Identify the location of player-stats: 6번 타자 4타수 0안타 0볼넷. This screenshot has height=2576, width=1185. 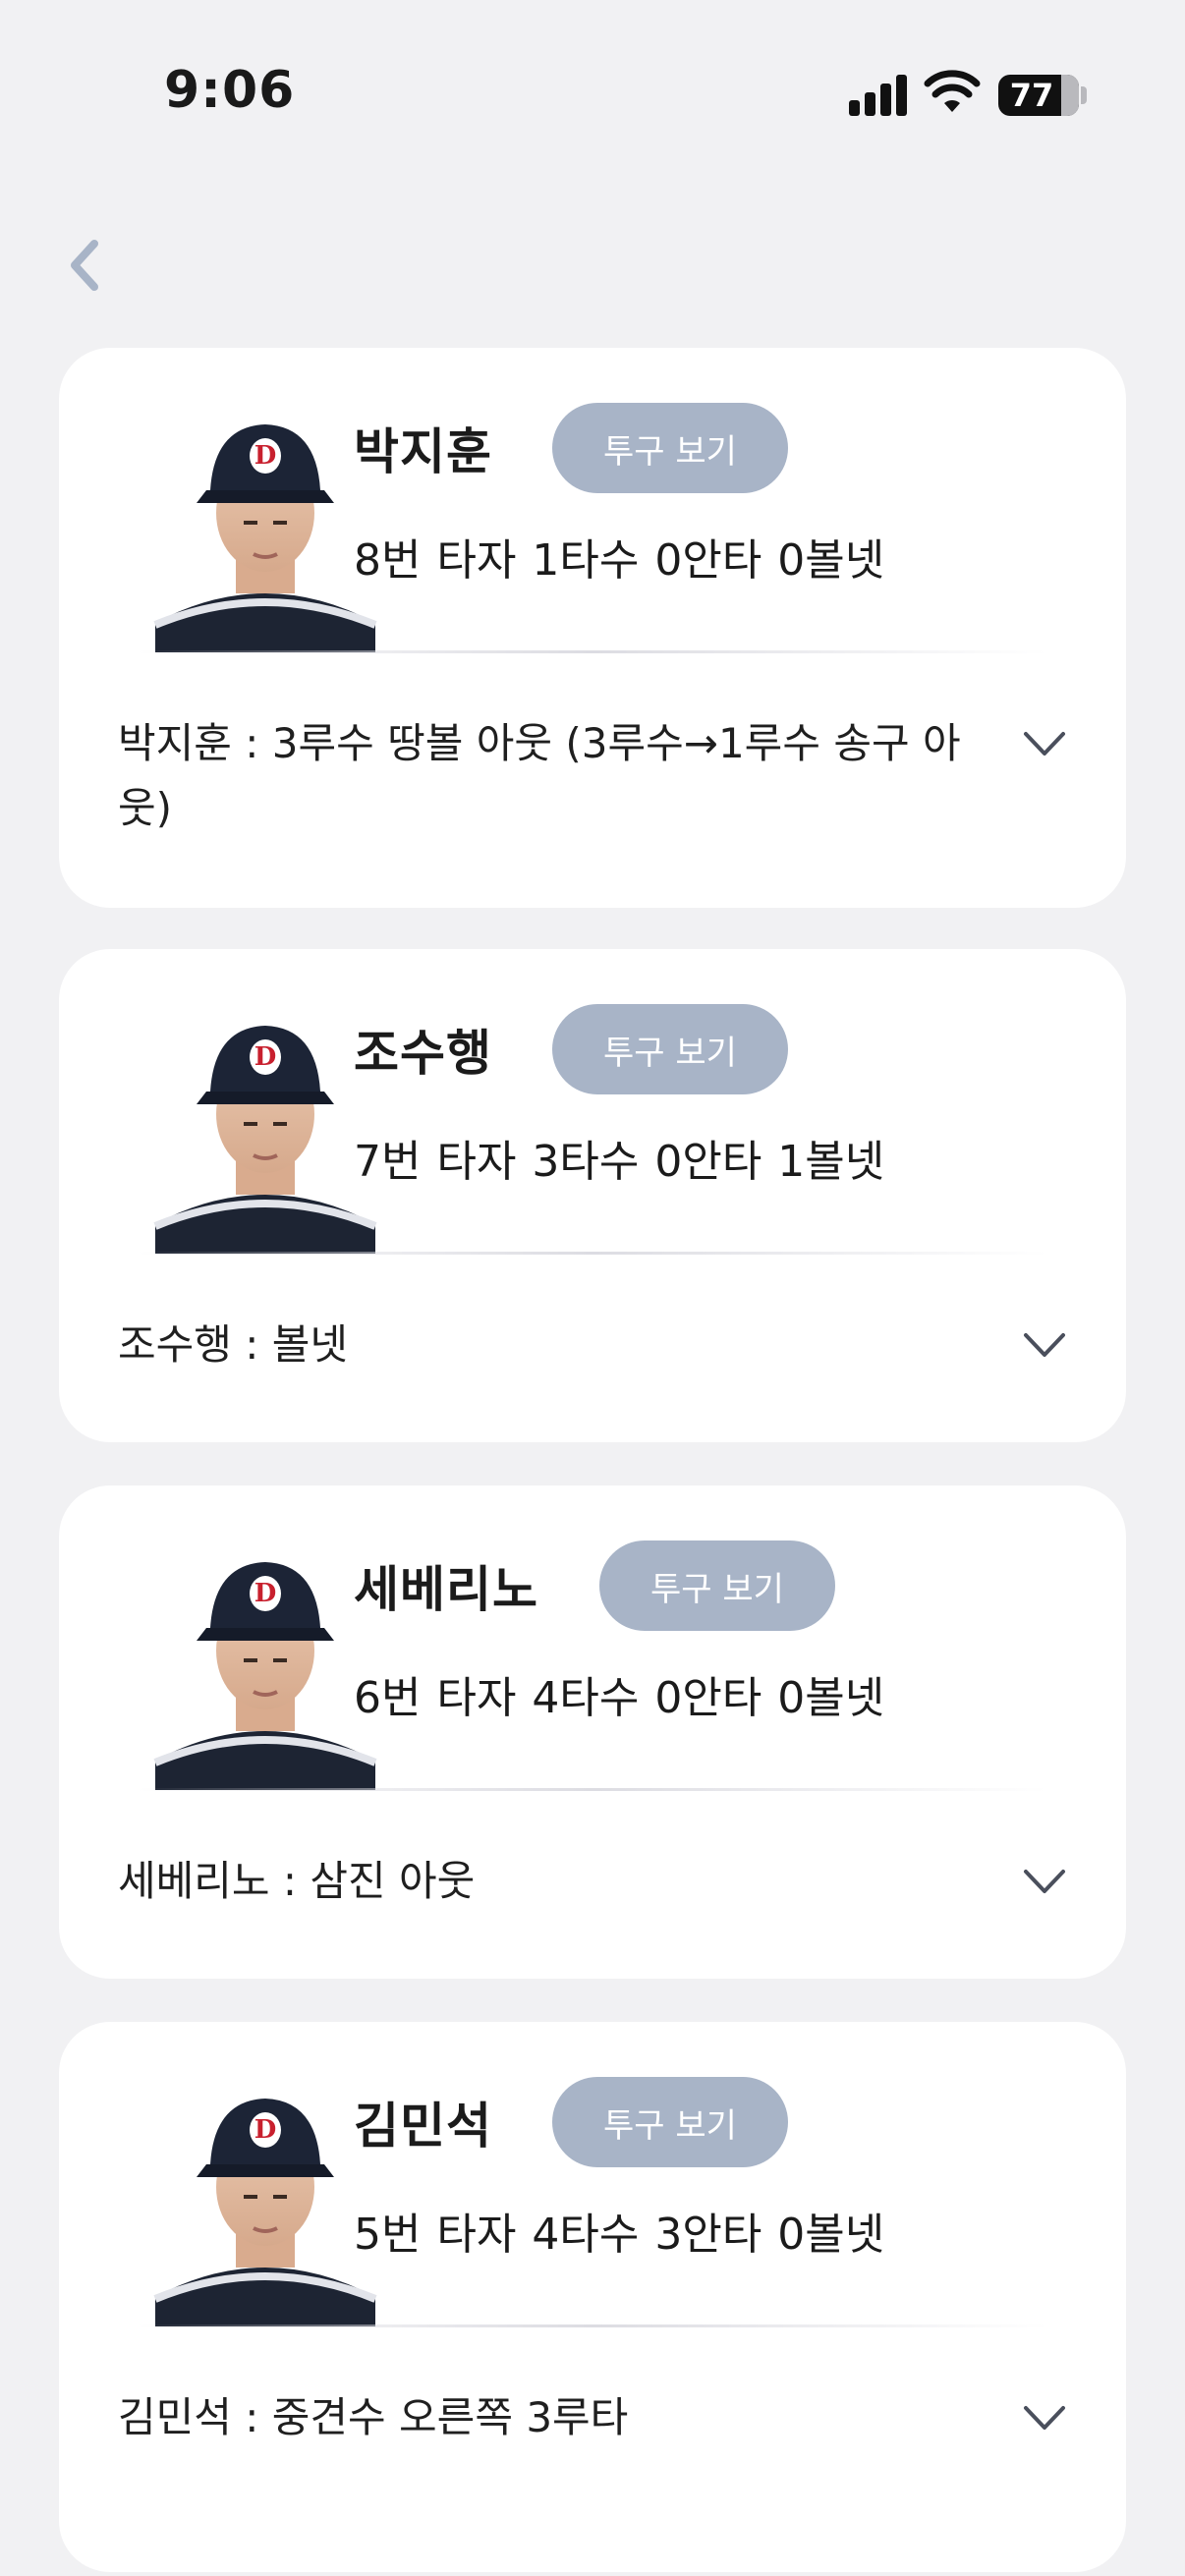
(620, 1698).